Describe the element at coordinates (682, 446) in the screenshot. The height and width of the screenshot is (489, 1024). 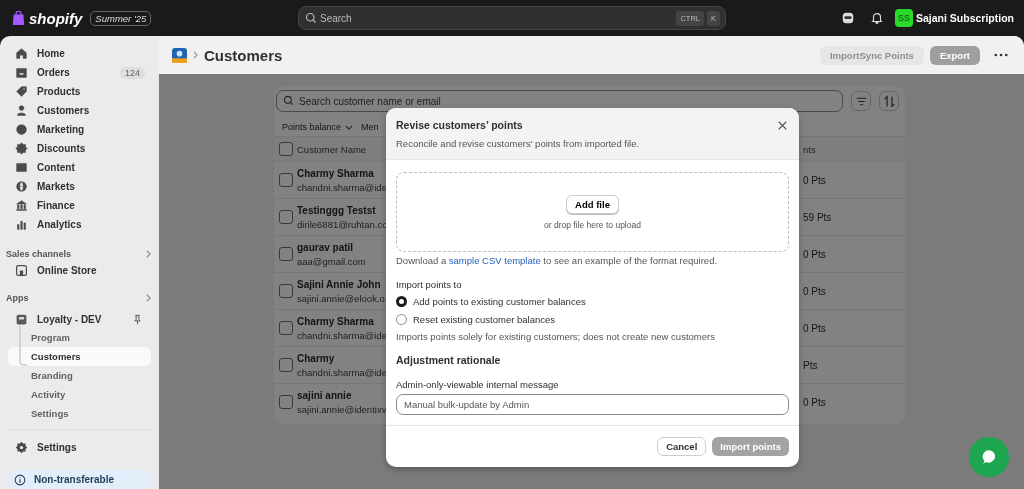
I see `cancel-button: Cancel` at that location.